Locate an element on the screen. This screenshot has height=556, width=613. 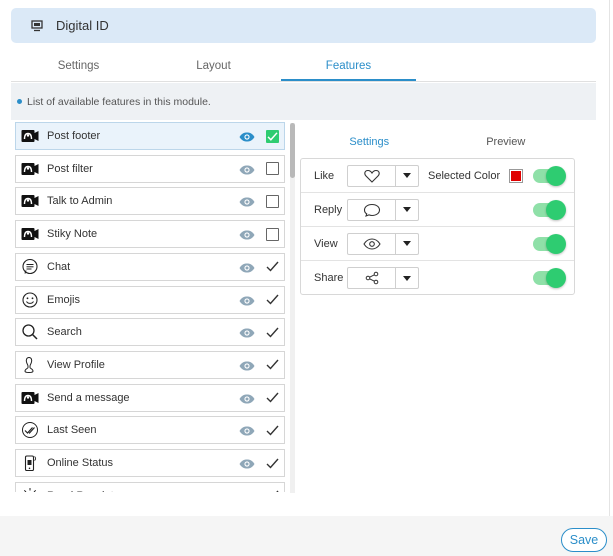
setting-row-like: Like Selected Color is located at coordinates (437, 176).